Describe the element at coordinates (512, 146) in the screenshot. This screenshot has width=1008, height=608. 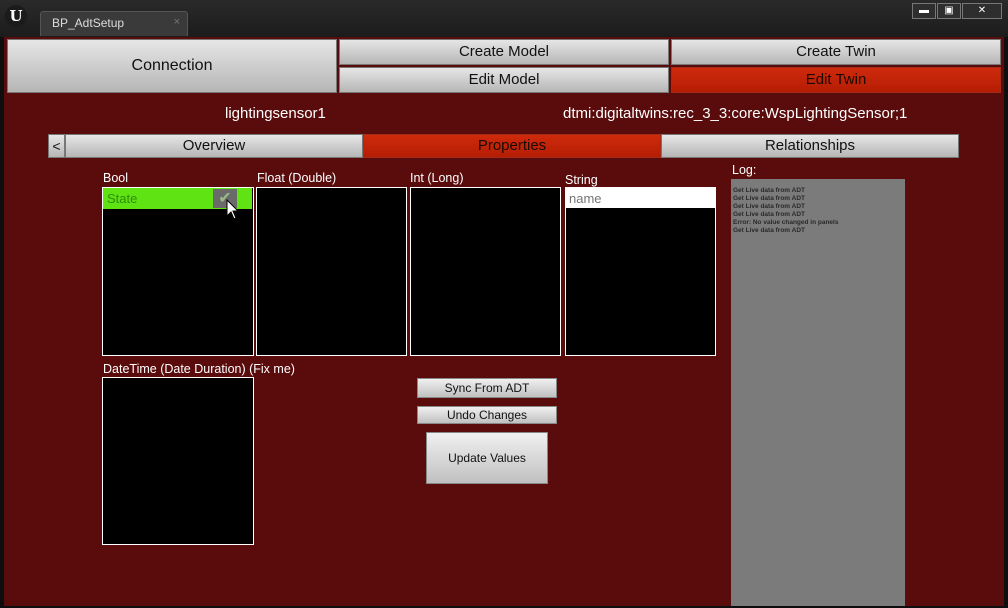
I see `tab-properties: Properties` at that location.